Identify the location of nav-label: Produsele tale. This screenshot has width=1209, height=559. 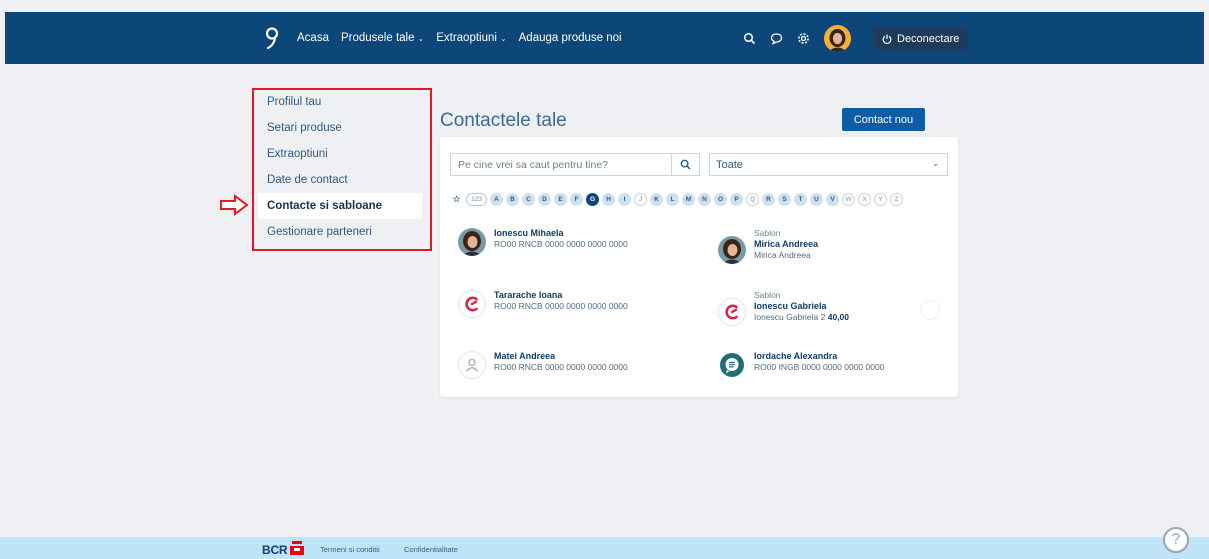
(377, 38).